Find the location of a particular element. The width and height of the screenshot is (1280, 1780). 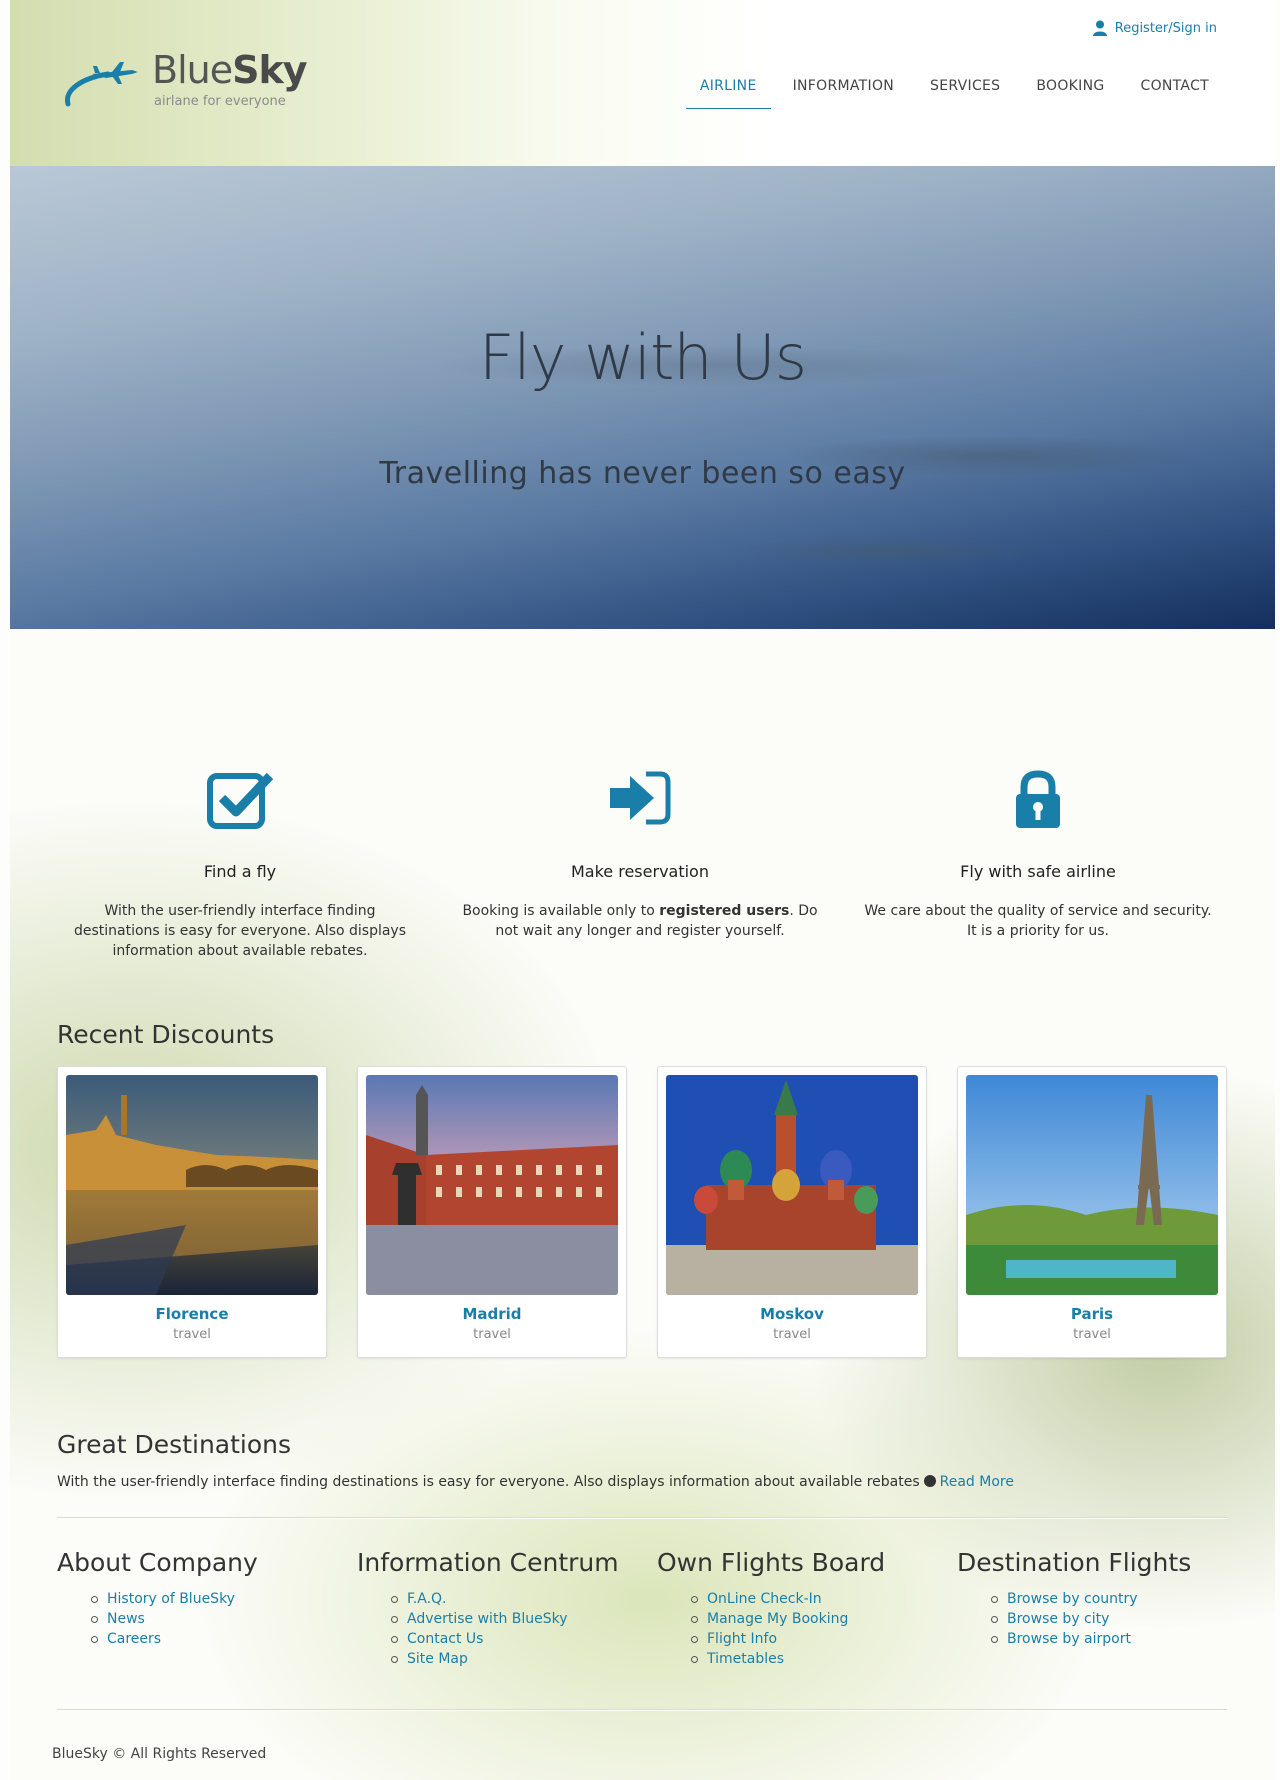

great-destinations-title: Great Destinations is located at coordinates (174, 1444).